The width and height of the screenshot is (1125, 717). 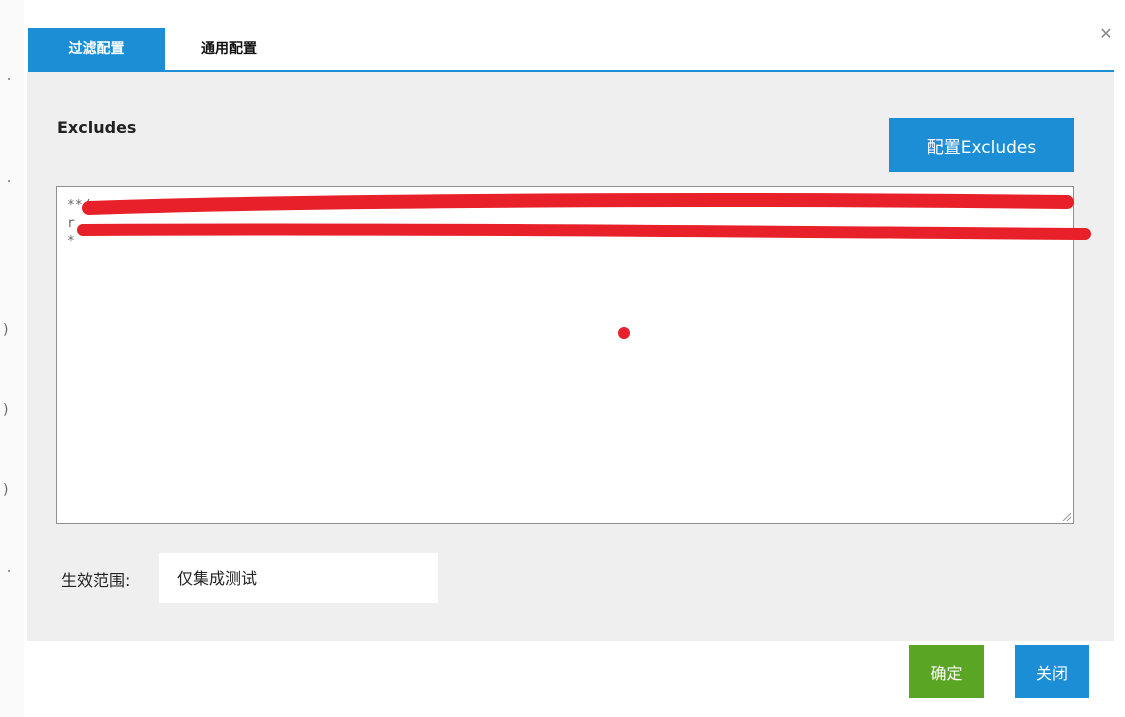 What do you see at coordinates (71, 223) in the screenshot?
I see `textarea-line: r` at bounding box center [71, 223].